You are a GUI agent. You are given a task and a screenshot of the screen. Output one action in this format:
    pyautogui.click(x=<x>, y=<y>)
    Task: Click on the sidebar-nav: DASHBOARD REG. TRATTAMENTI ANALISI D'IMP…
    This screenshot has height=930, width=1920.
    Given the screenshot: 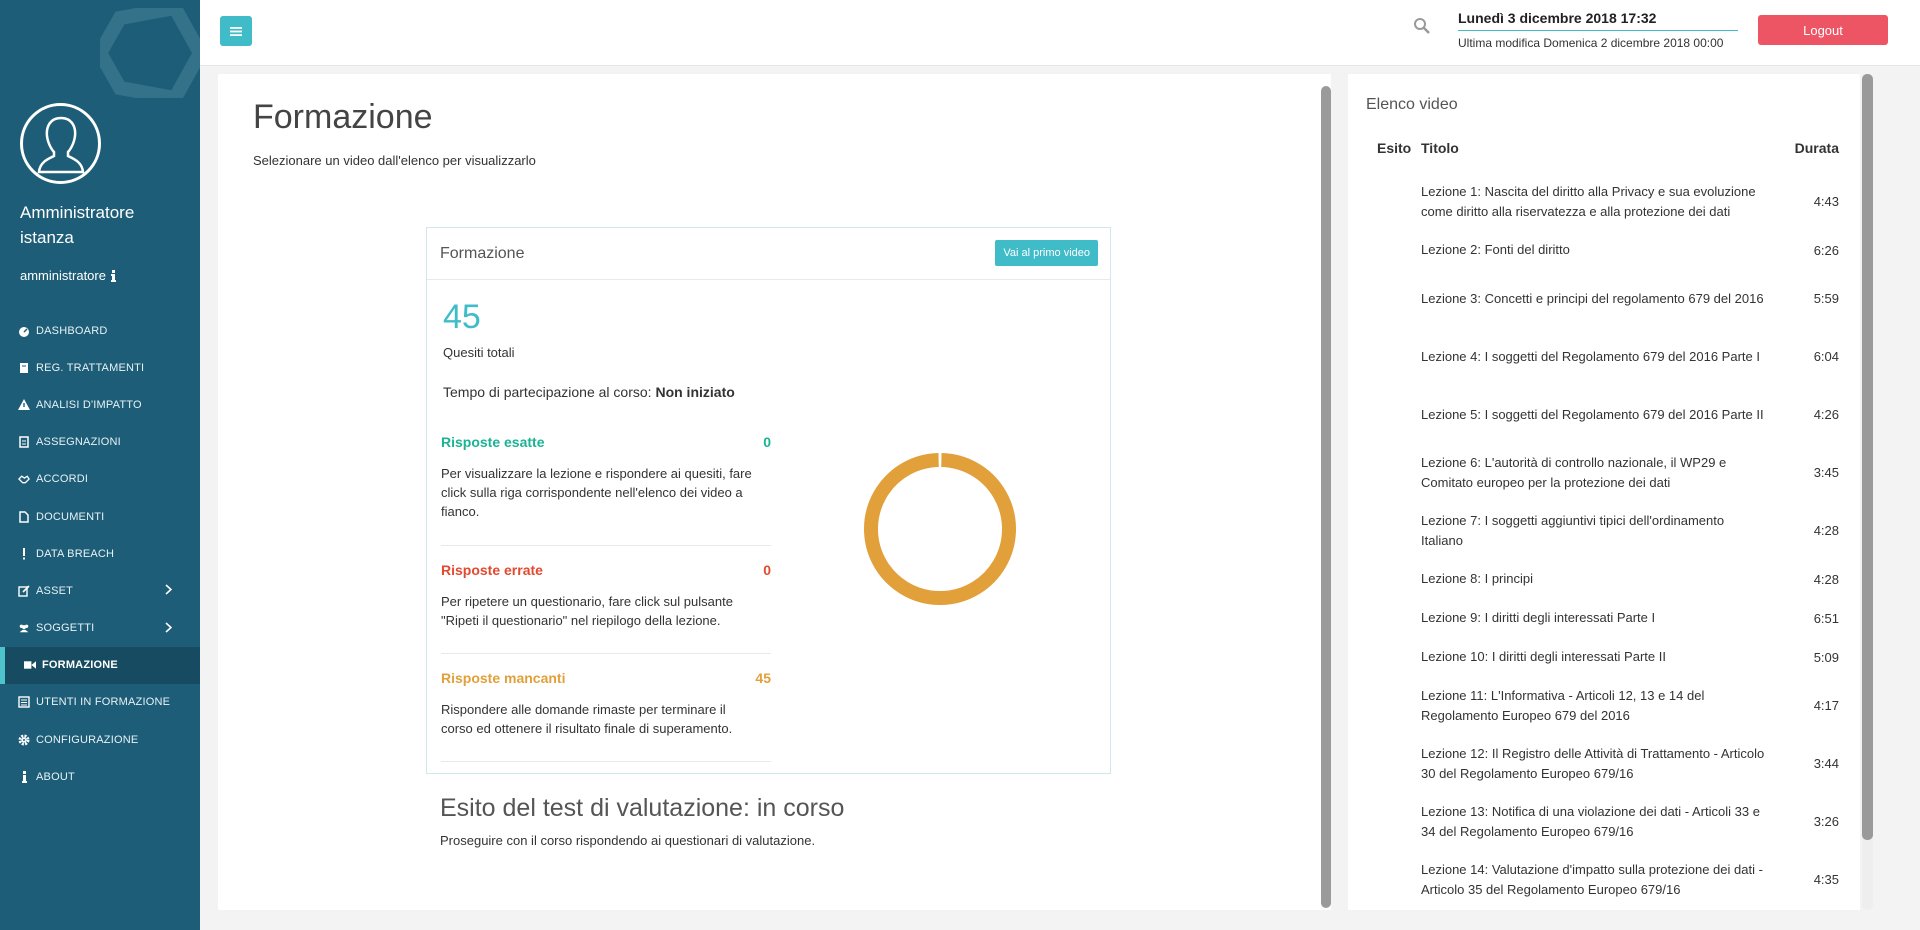 What is the action you would take?
    pyautogui.click(x=100, y=553)
    